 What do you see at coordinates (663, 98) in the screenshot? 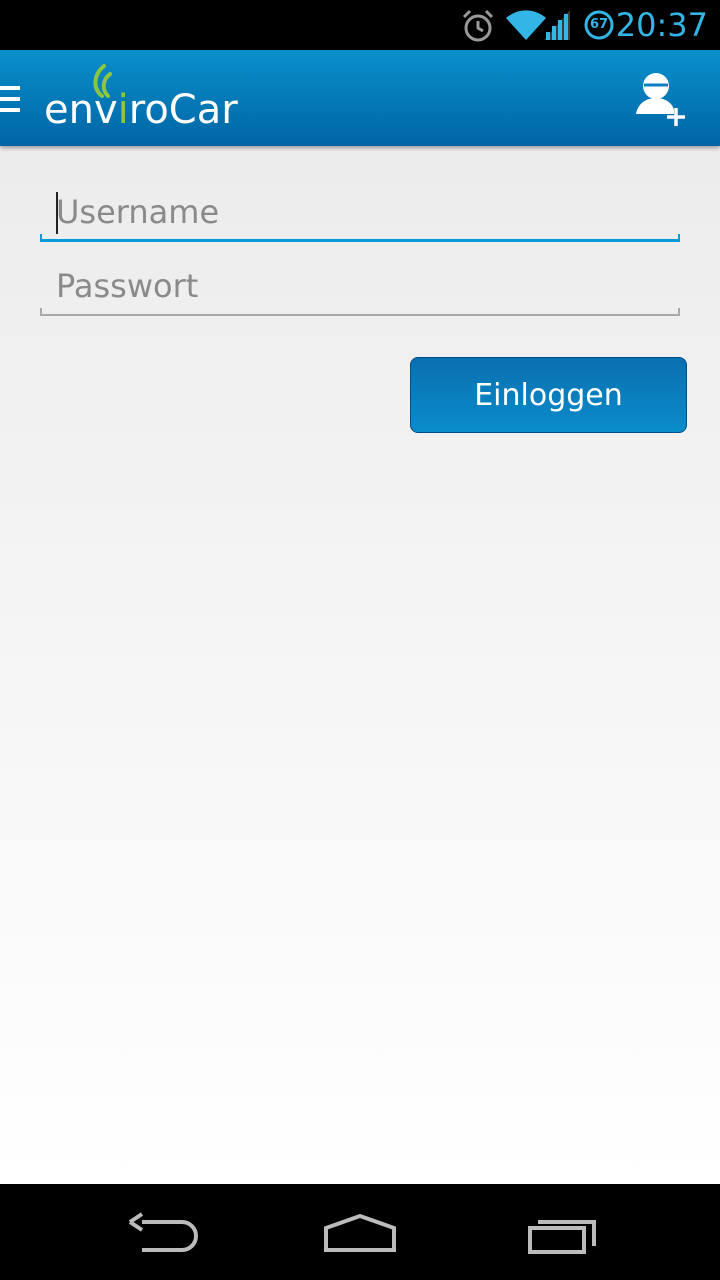
I see `add-user-icon` at bounding box center [663, 98].